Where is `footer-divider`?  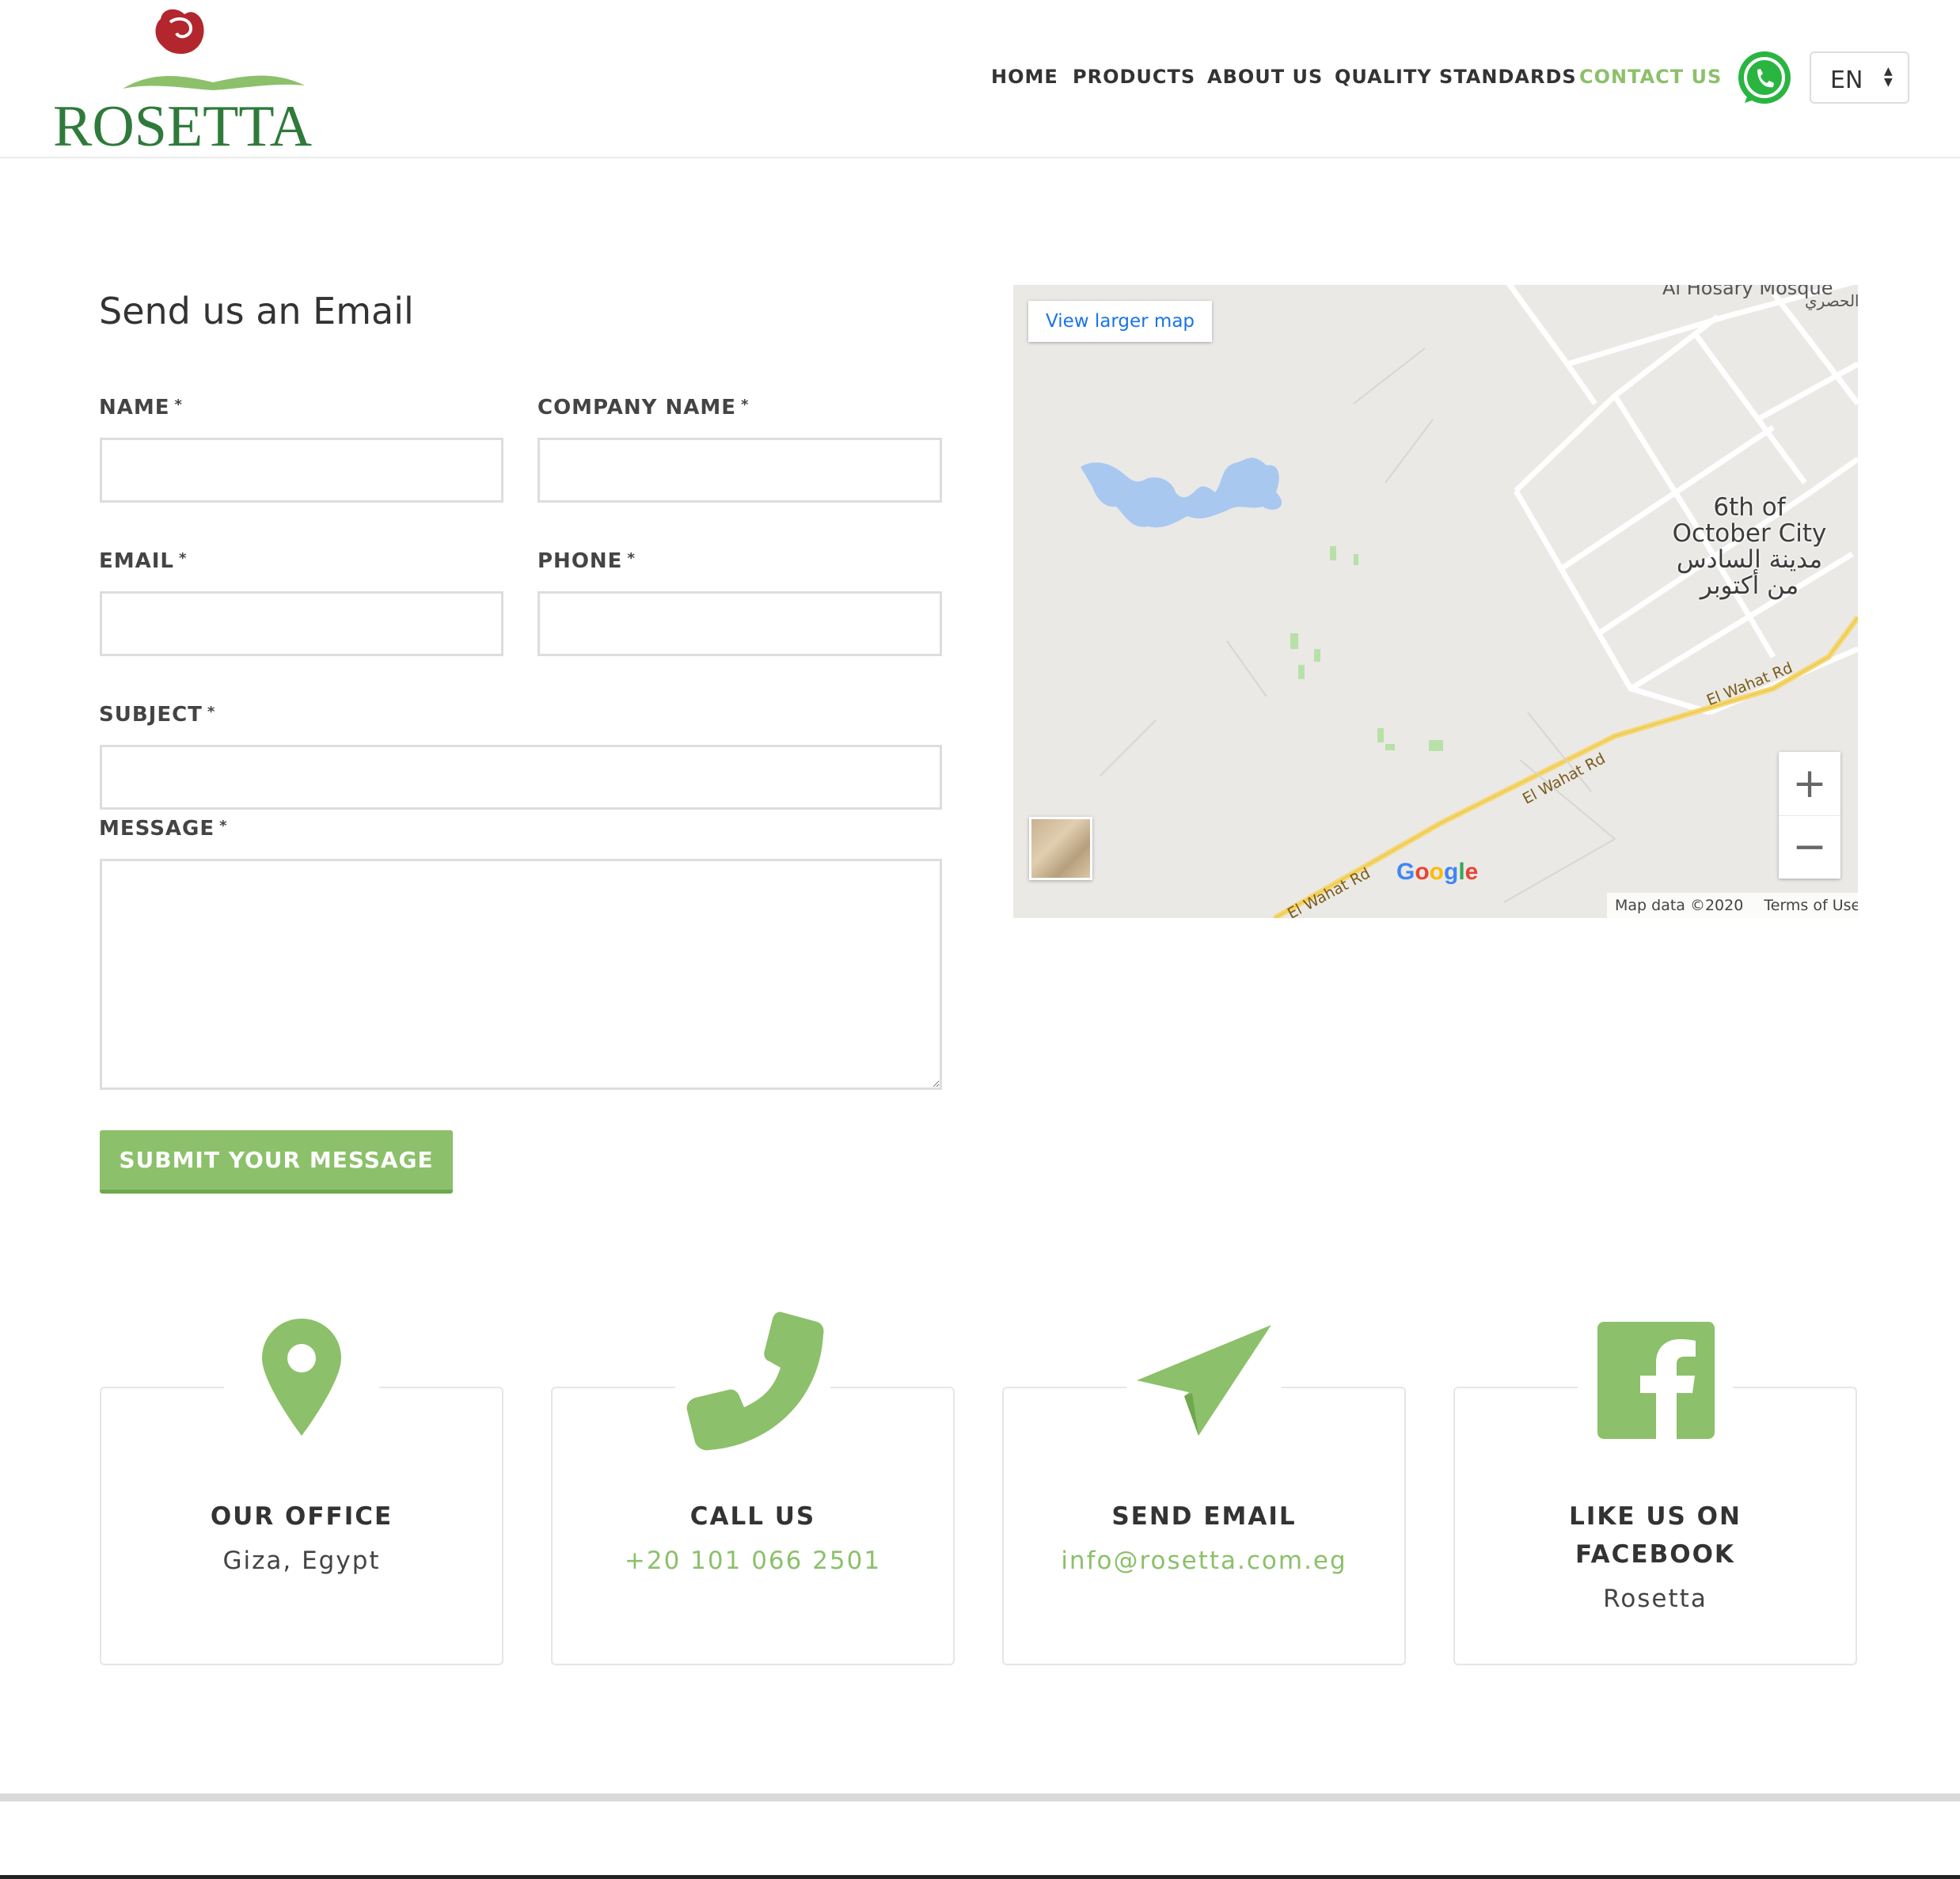
footer-divider is located at coordinates (980, 1797).